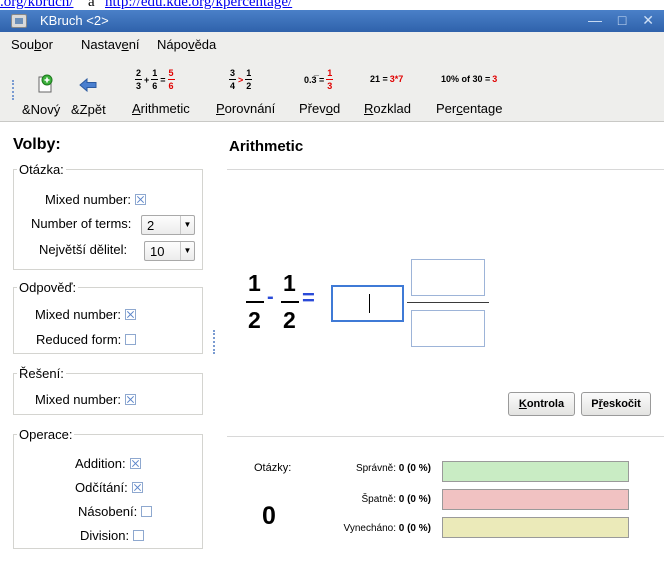 The width and height of the screenshot is (664, 583). I want to click on mode-percentage: 10% of 30 = 3 Percentage, so click(473, 89).